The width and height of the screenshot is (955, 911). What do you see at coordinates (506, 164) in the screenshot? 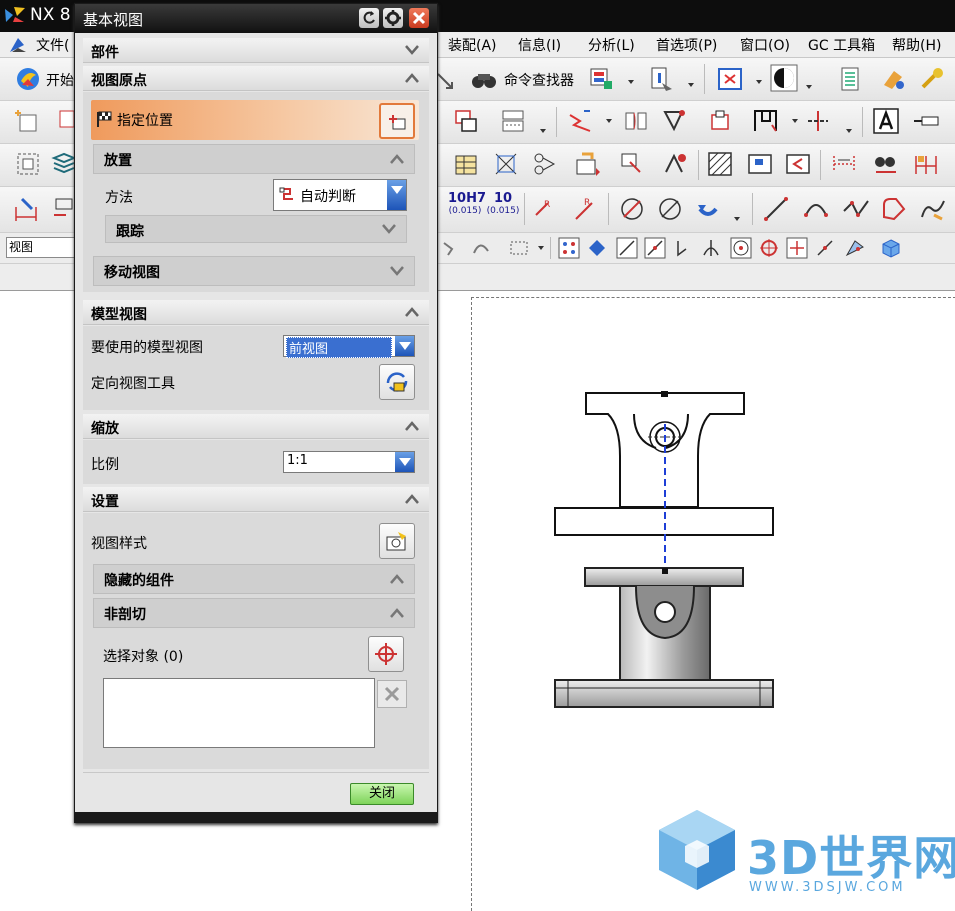
I see `tabular-note-icon` at bounding box center [506, 164].